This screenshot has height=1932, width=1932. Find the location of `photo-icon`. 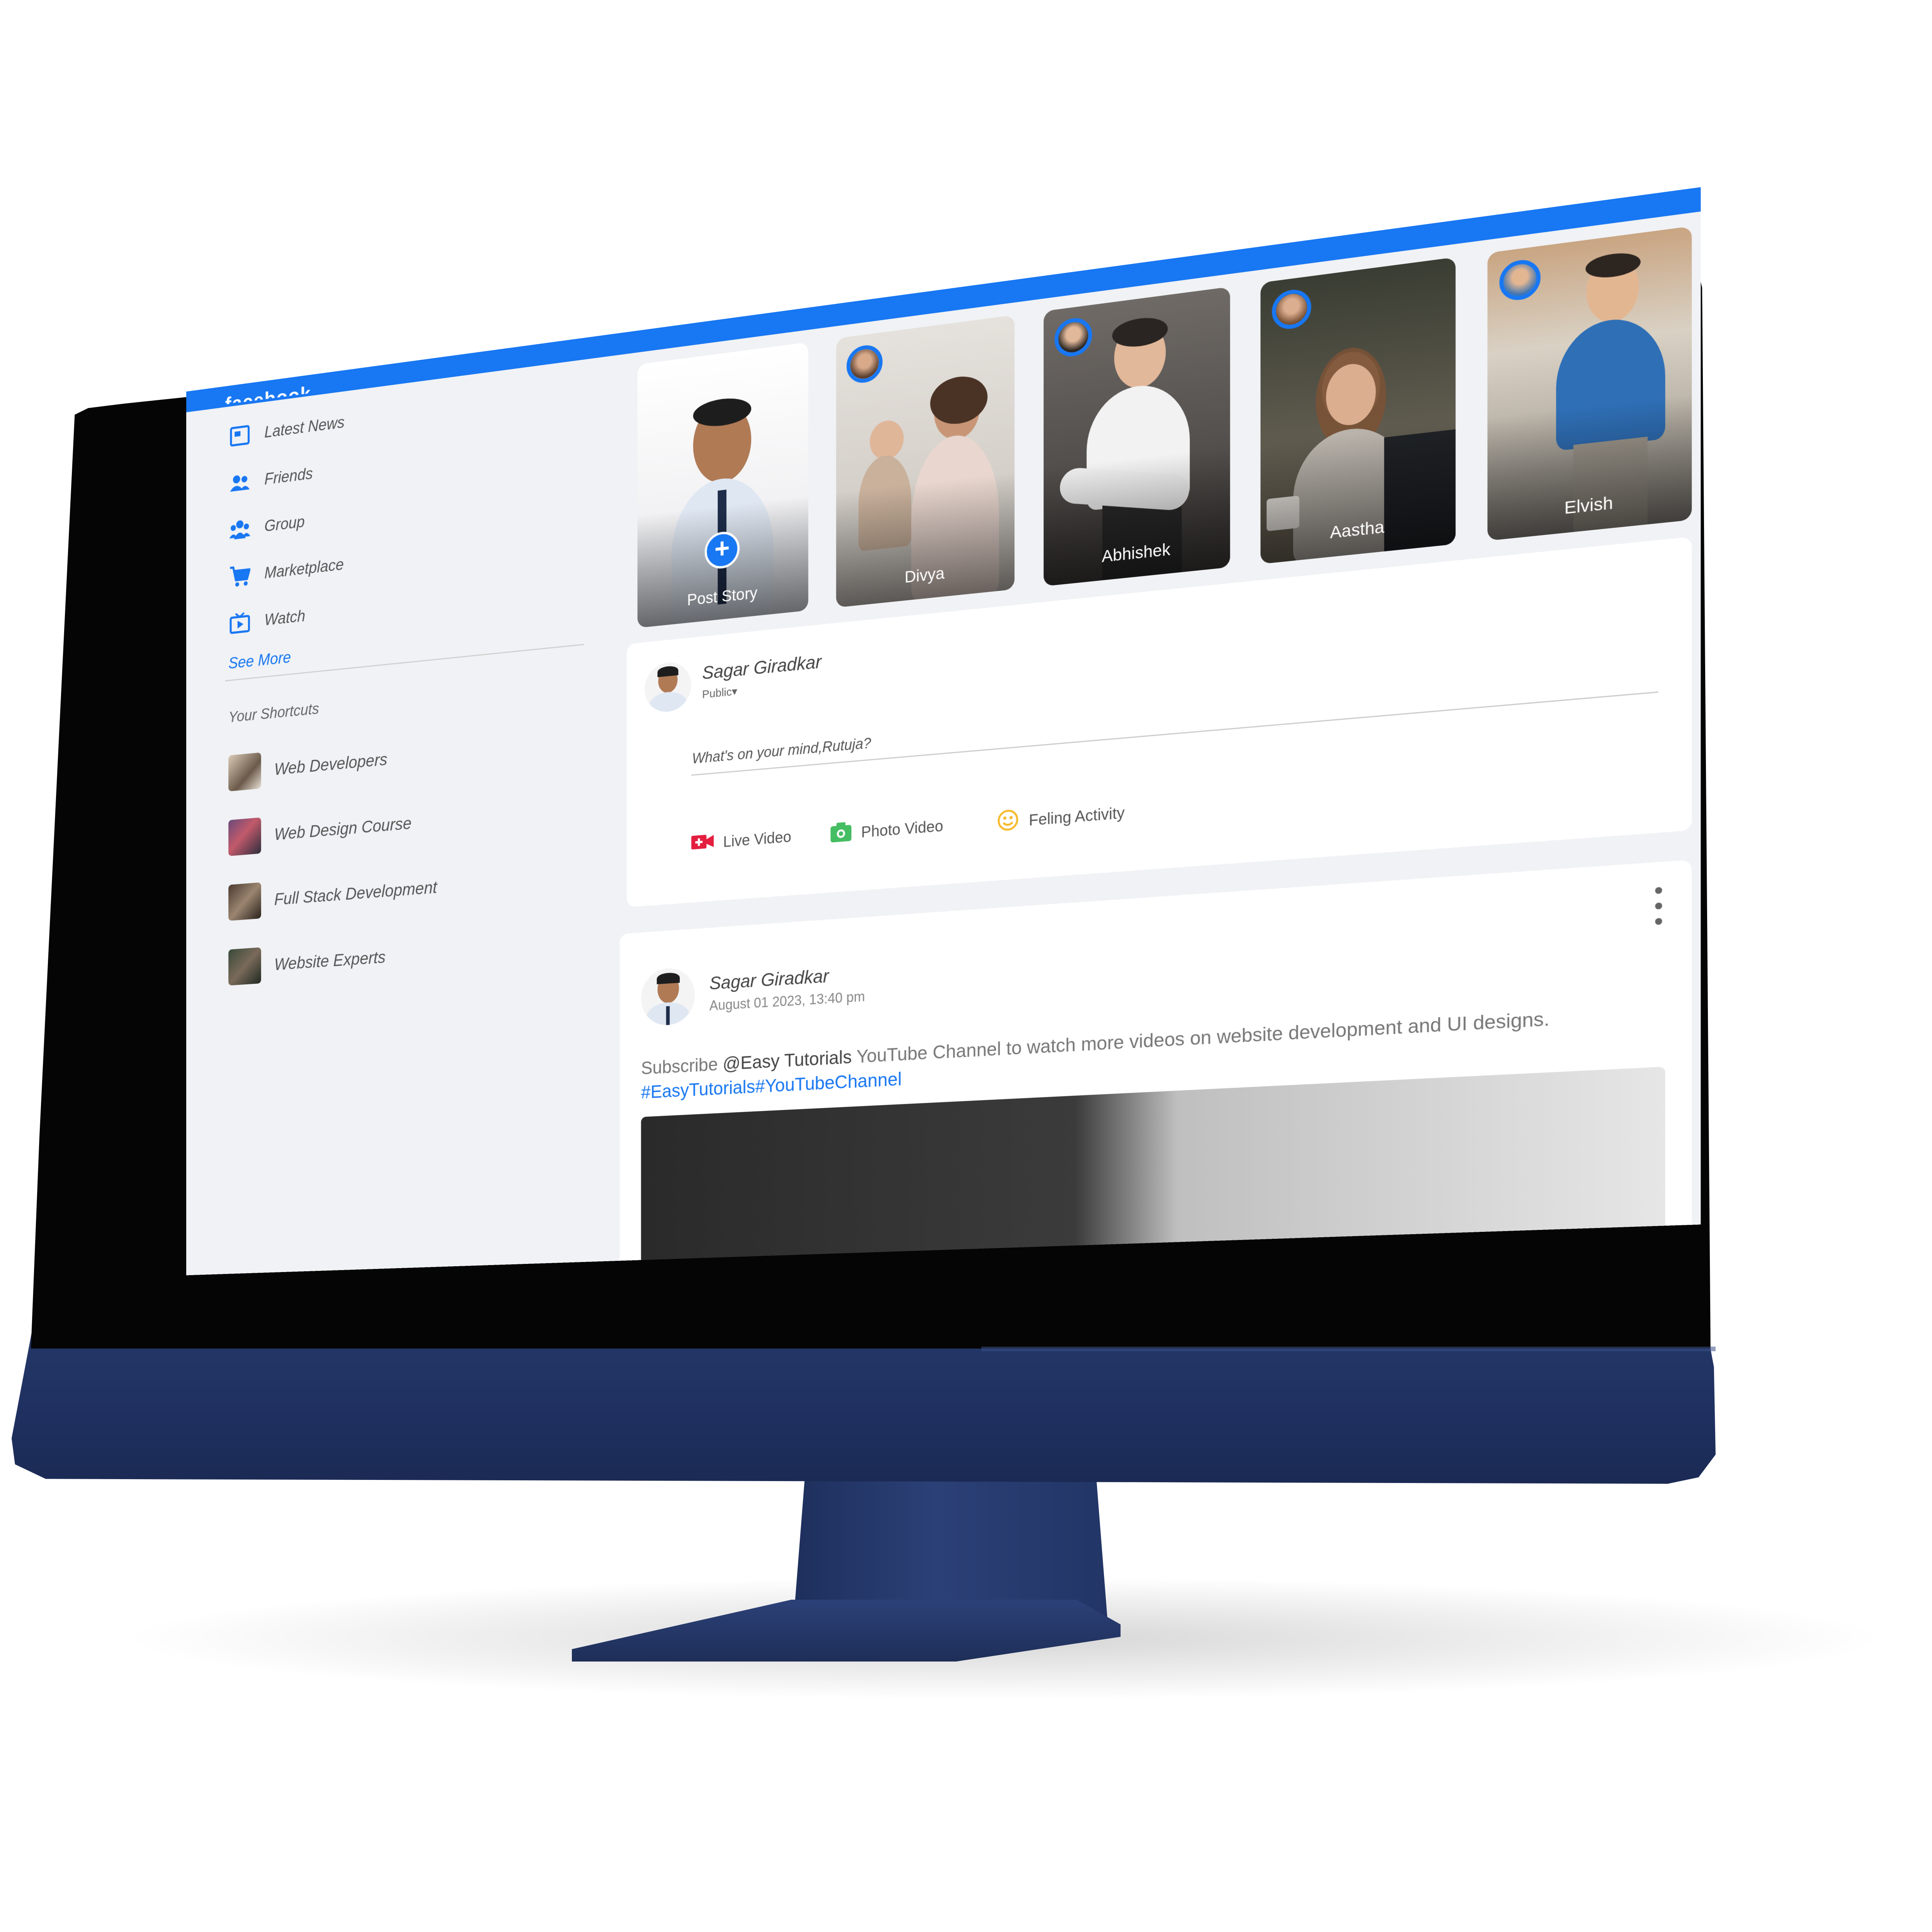

photo-icon is located at coordinates (841, 834).